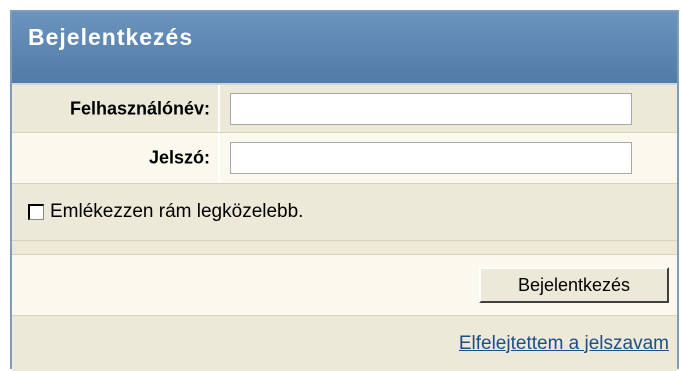 The image size is (681, 371). What do you see at coordinates (574, 285) in the screenshot?
I see `login-button: Bejelentkezés` at bounding box center [574, 285].